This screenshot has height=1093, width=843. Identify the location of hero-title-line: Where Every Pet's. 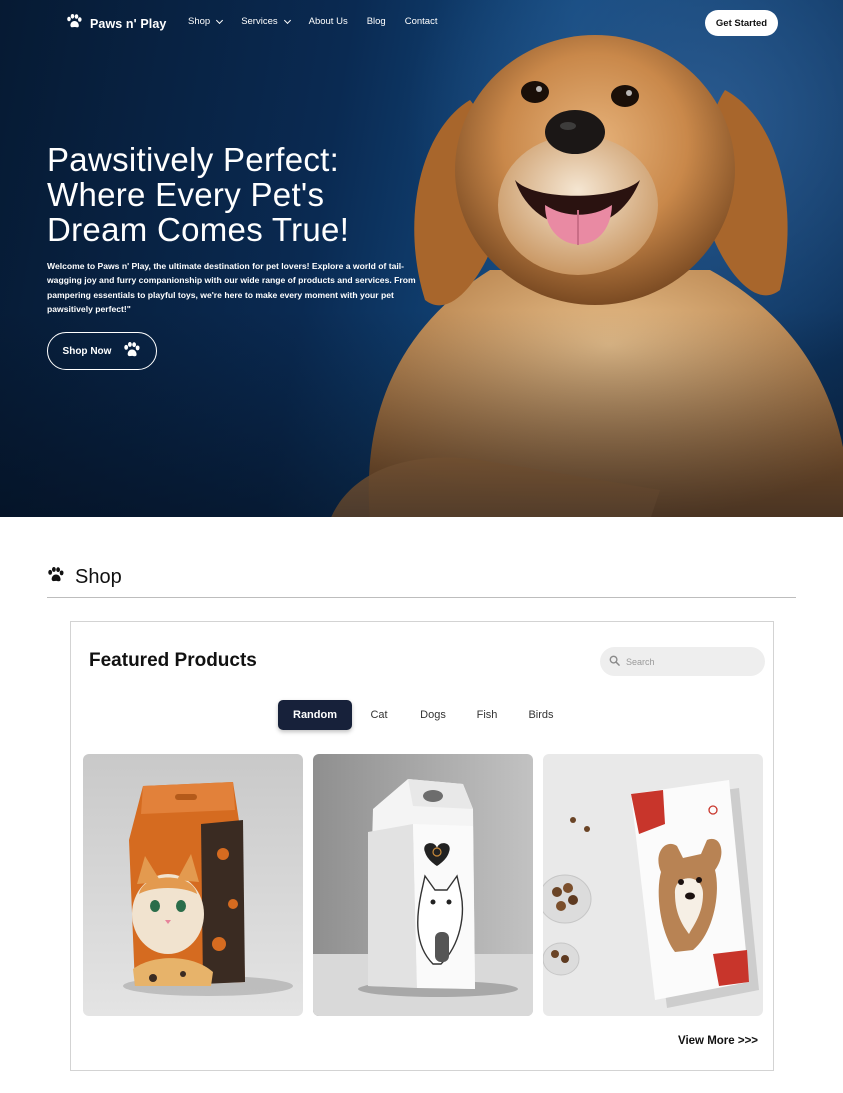
(186, 194).